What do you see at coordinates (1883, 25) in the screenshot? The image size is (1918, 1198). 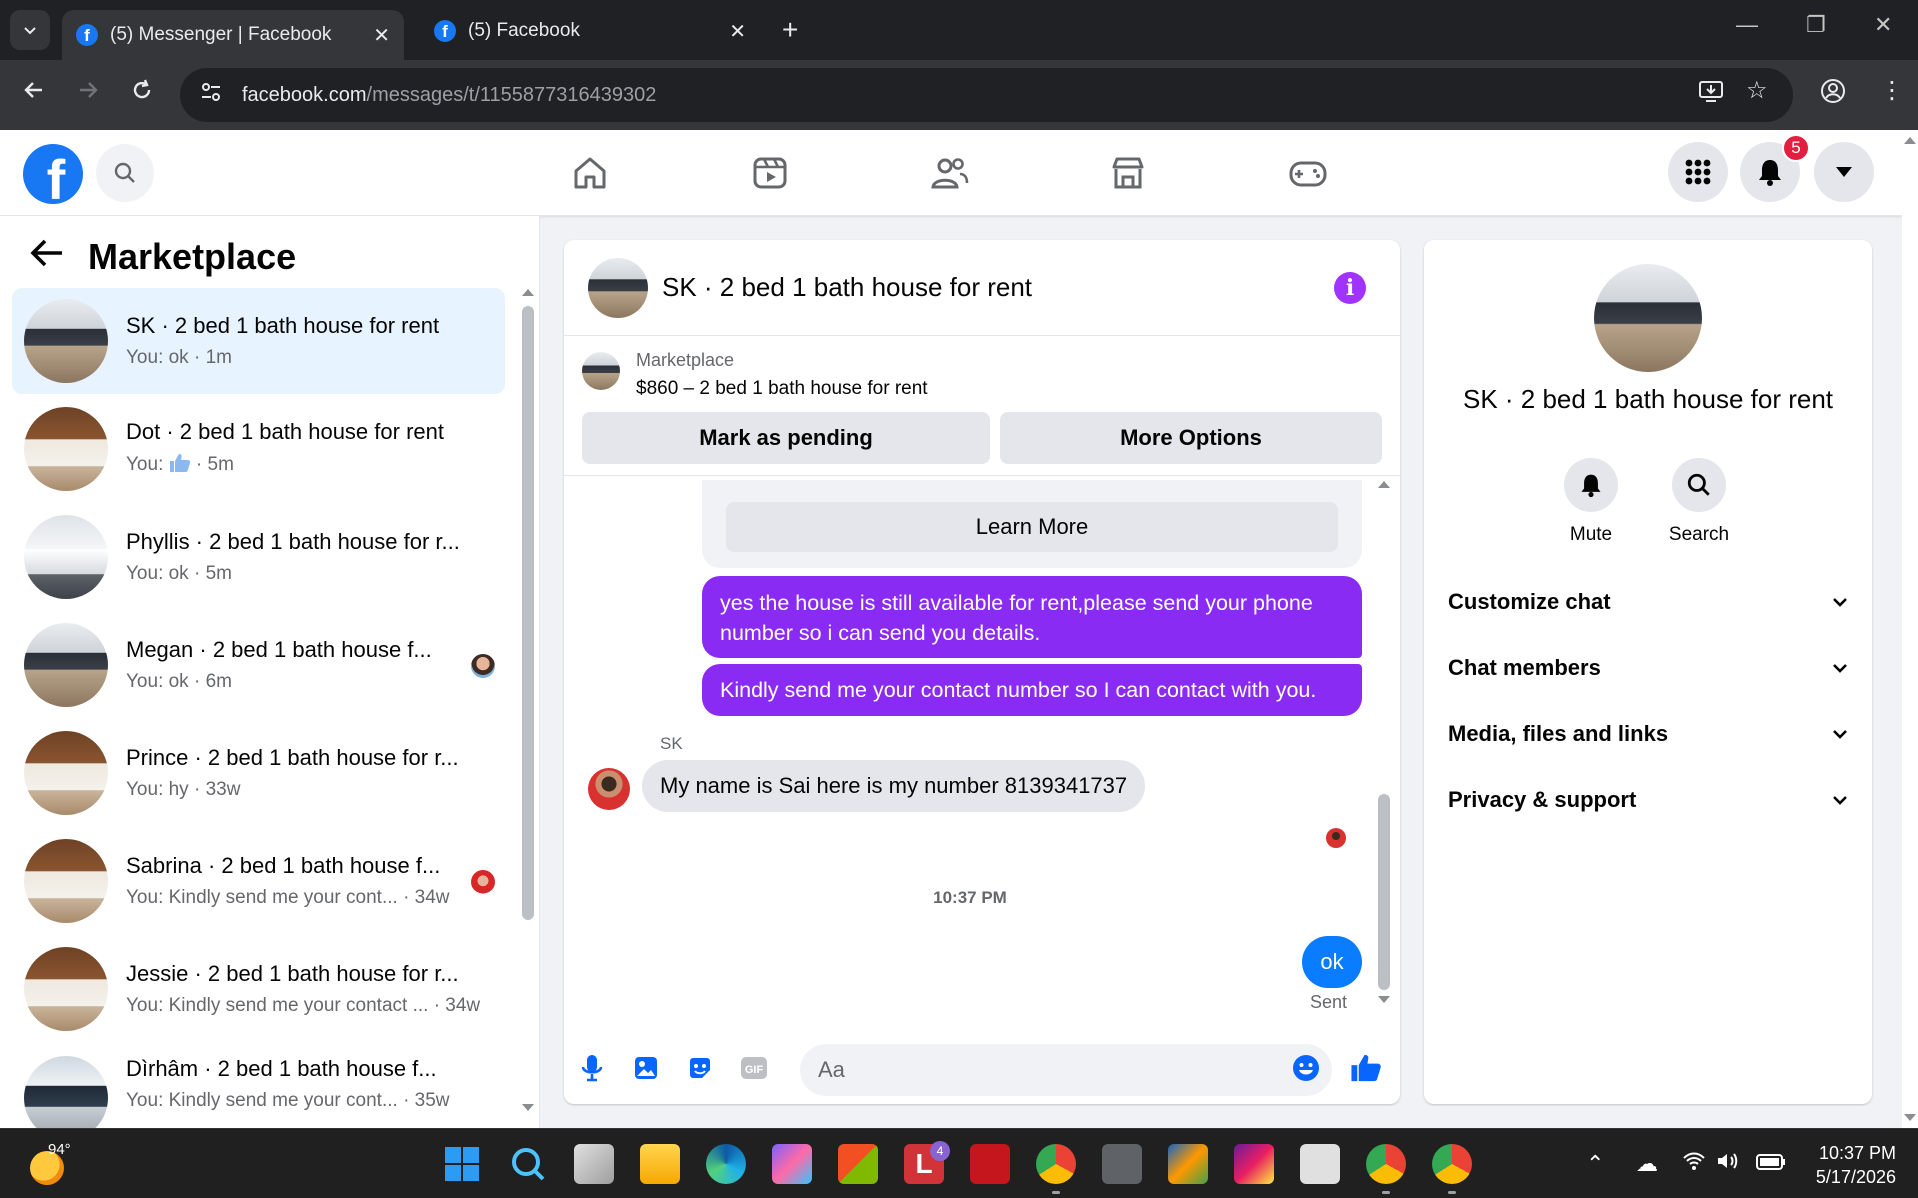 I see `close-window-button: ✕` at bounding box center [1883, 25].